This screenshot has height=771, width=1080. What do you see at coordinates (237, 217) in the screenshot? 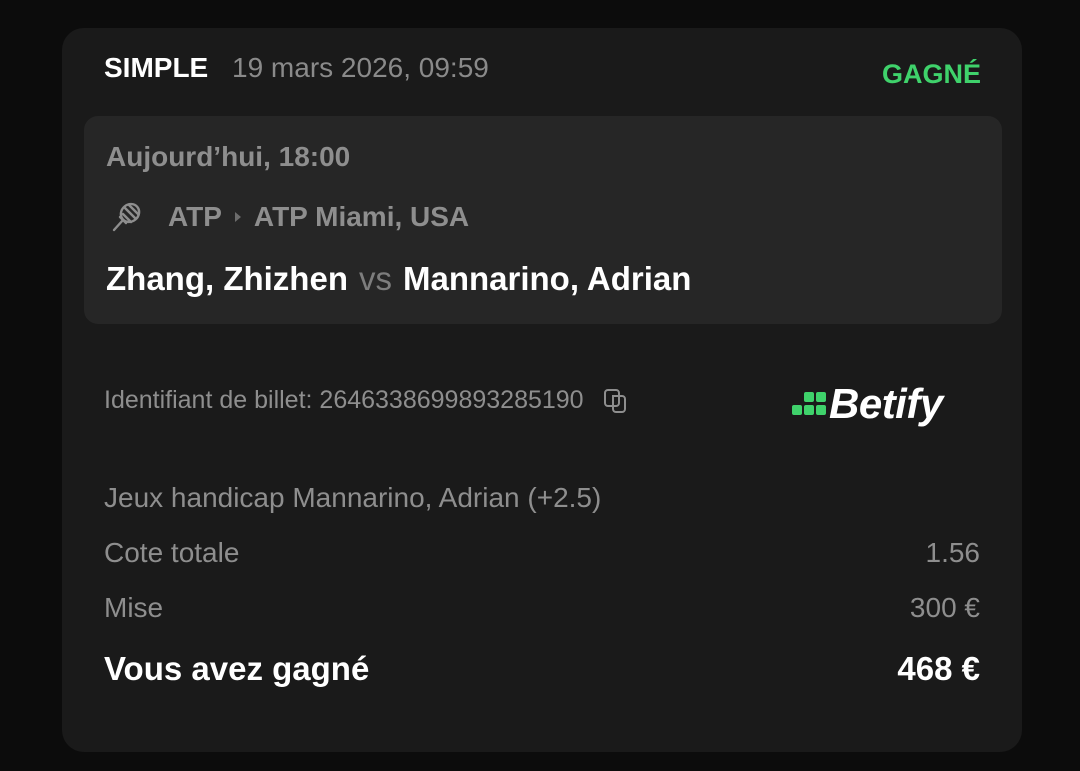
I see `chevron-right-icon` at bounding box center [237, 217].